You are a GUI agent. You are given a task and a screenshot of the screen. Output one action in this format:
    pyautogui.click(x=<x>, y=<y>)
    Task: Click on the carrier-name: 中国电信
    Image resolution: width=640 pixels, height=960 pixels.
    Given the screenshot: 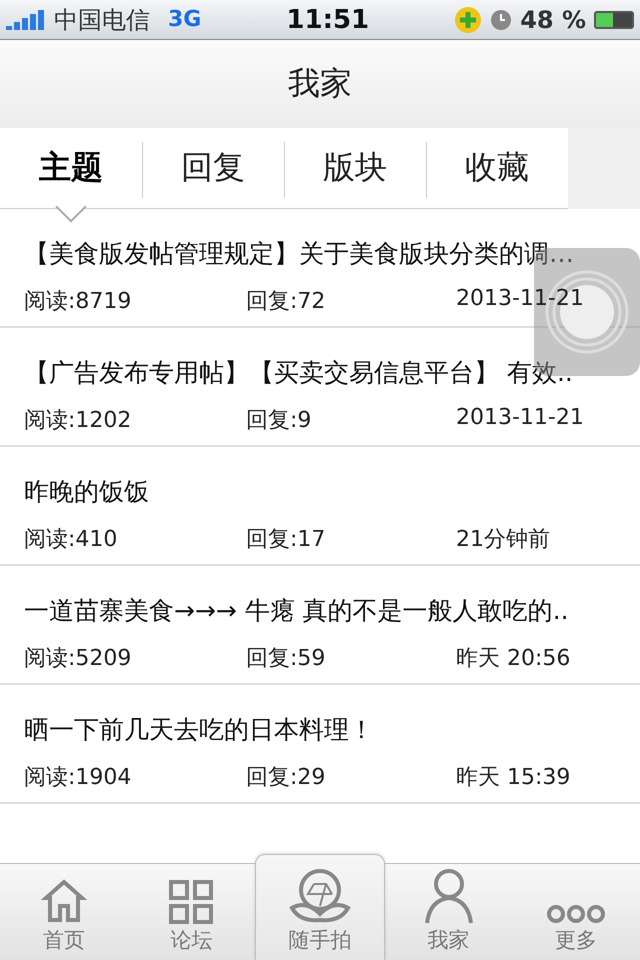 What is the action you would take?
    pyautogui.click(x=102, y=20)
    